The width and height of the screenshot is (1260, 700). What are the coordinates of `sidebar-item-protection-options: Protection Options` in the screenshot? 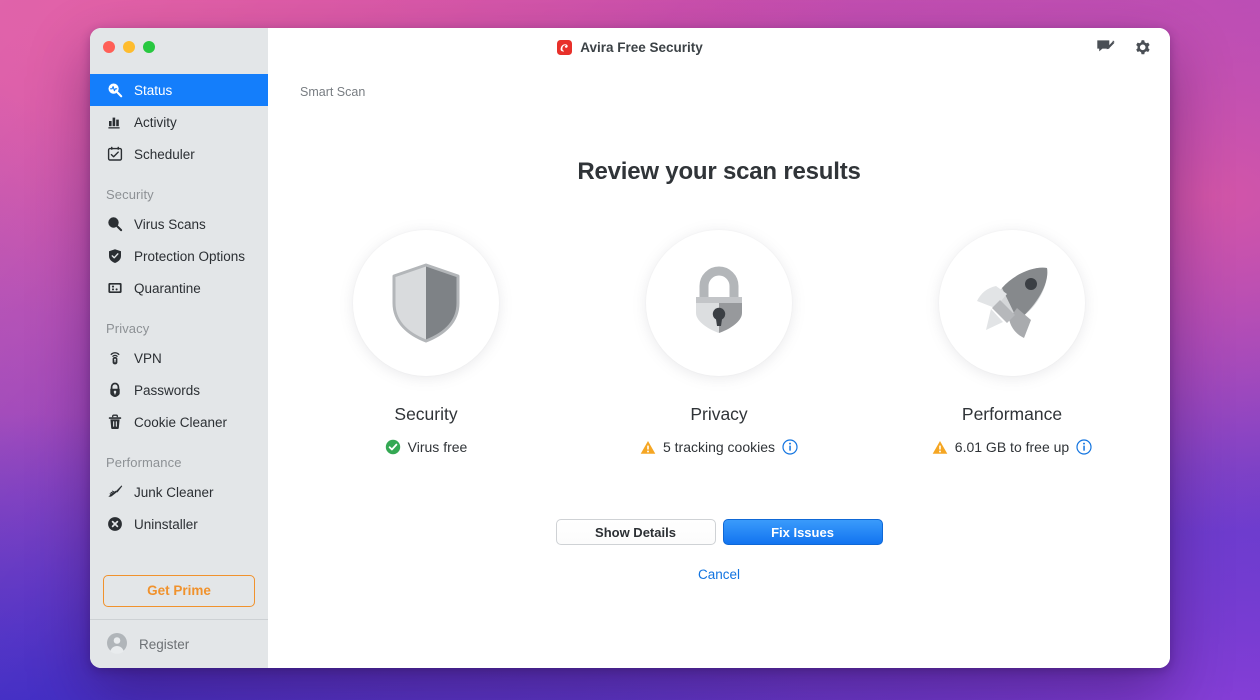 It's located at (179, 256).